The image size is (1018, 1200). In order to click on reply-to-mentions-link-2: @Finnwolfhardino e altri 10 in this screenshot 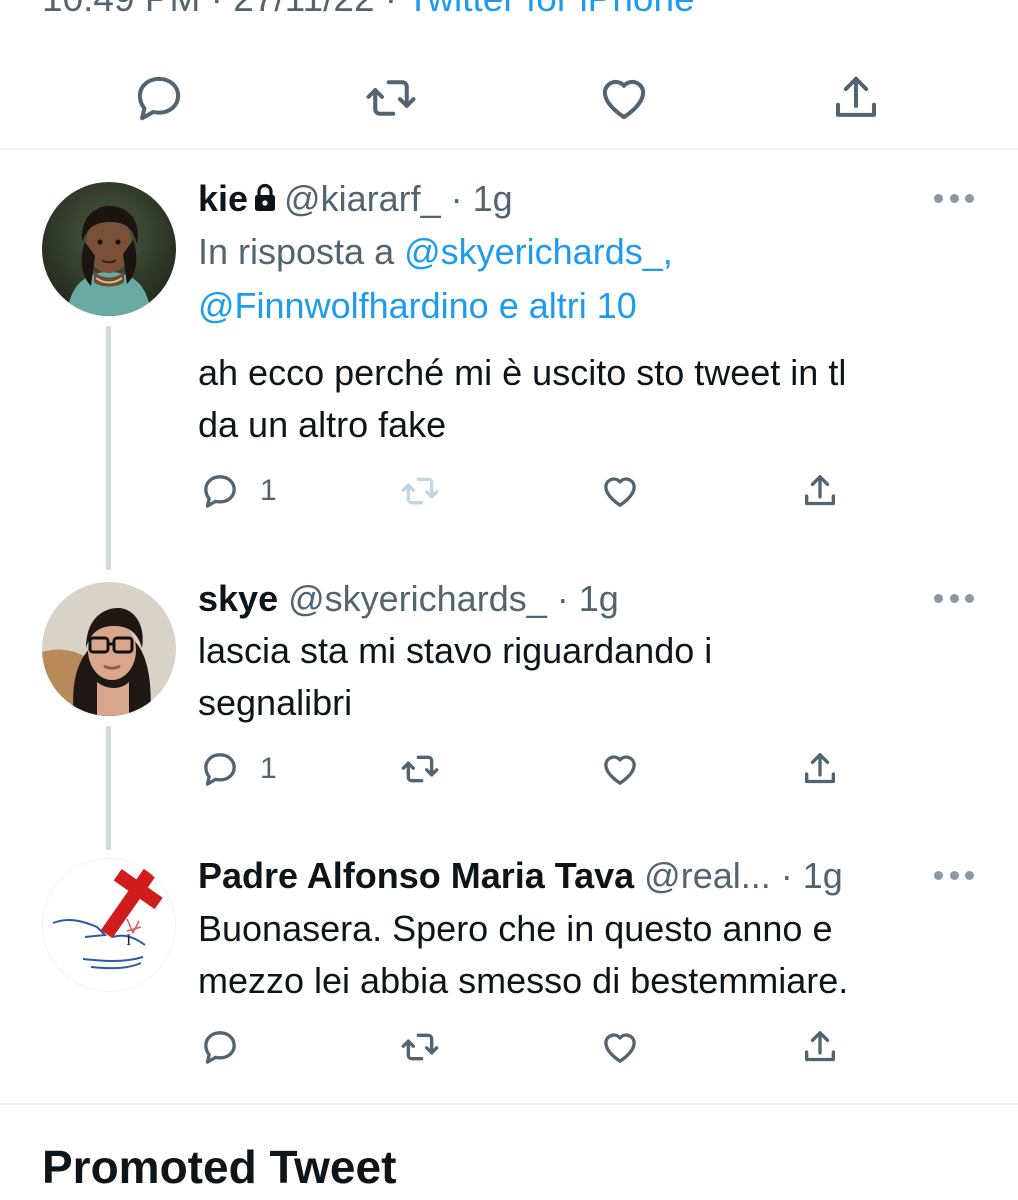, I will do `click(417, 305)`.